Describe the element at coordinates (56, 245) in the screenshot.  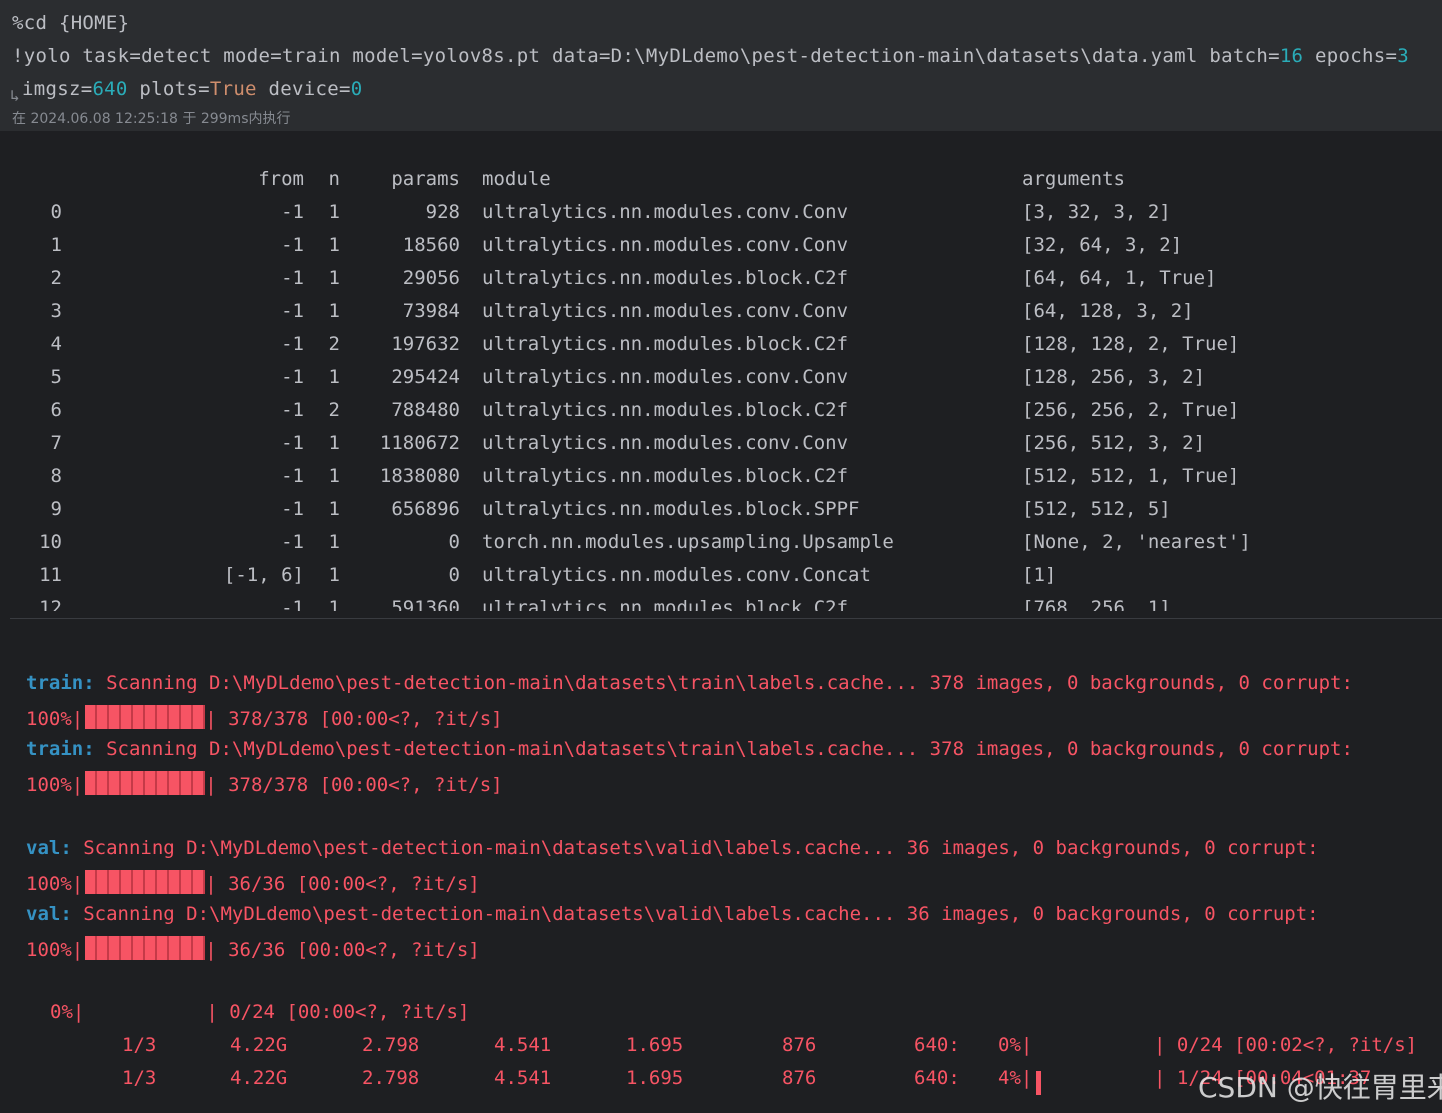
I see `row-index: 1` at that location.